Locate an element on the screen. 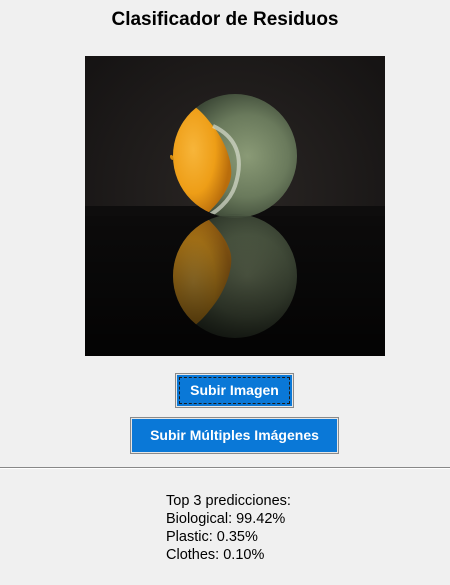 This screenshot has height=585, width=450. prediction-item: Clothes: 0.10% is located at coordinates (215, 555).